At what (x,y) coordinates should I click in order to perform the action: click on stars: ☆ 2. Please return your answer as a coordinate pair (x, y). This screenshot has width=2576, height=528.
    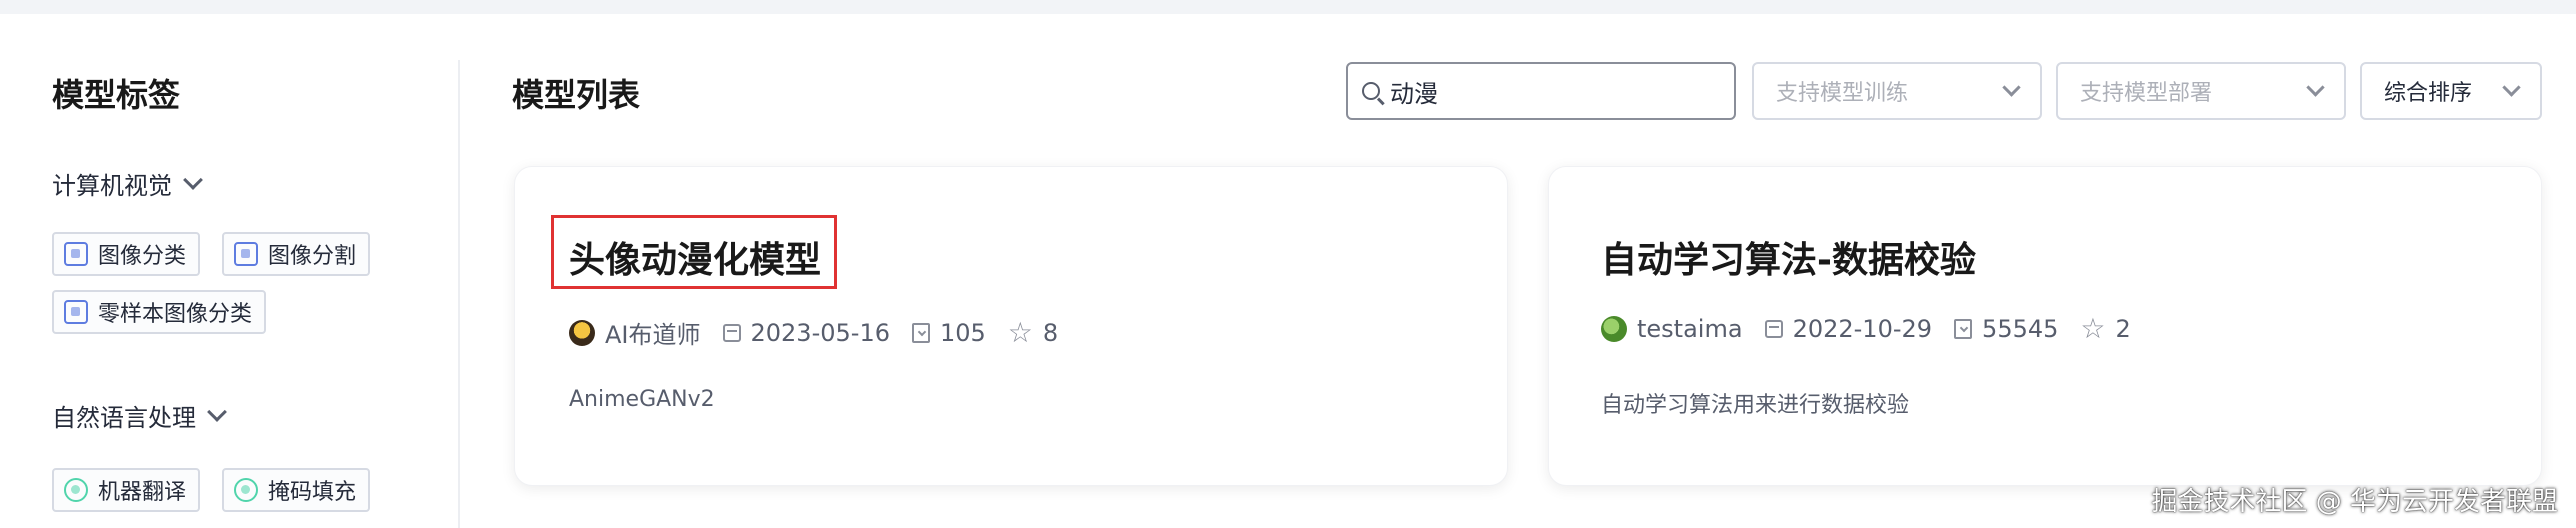
    Looking at the image, I should click on (2105, 328).